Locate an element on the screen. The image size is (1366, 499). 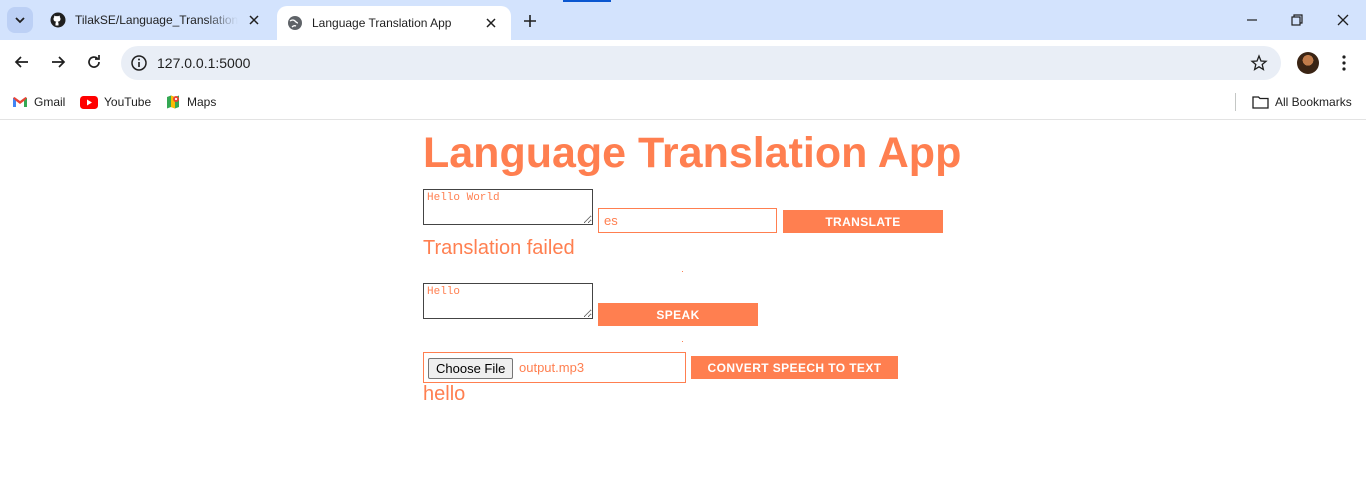
chevron-down-icon is located at coordinates (20, 20).